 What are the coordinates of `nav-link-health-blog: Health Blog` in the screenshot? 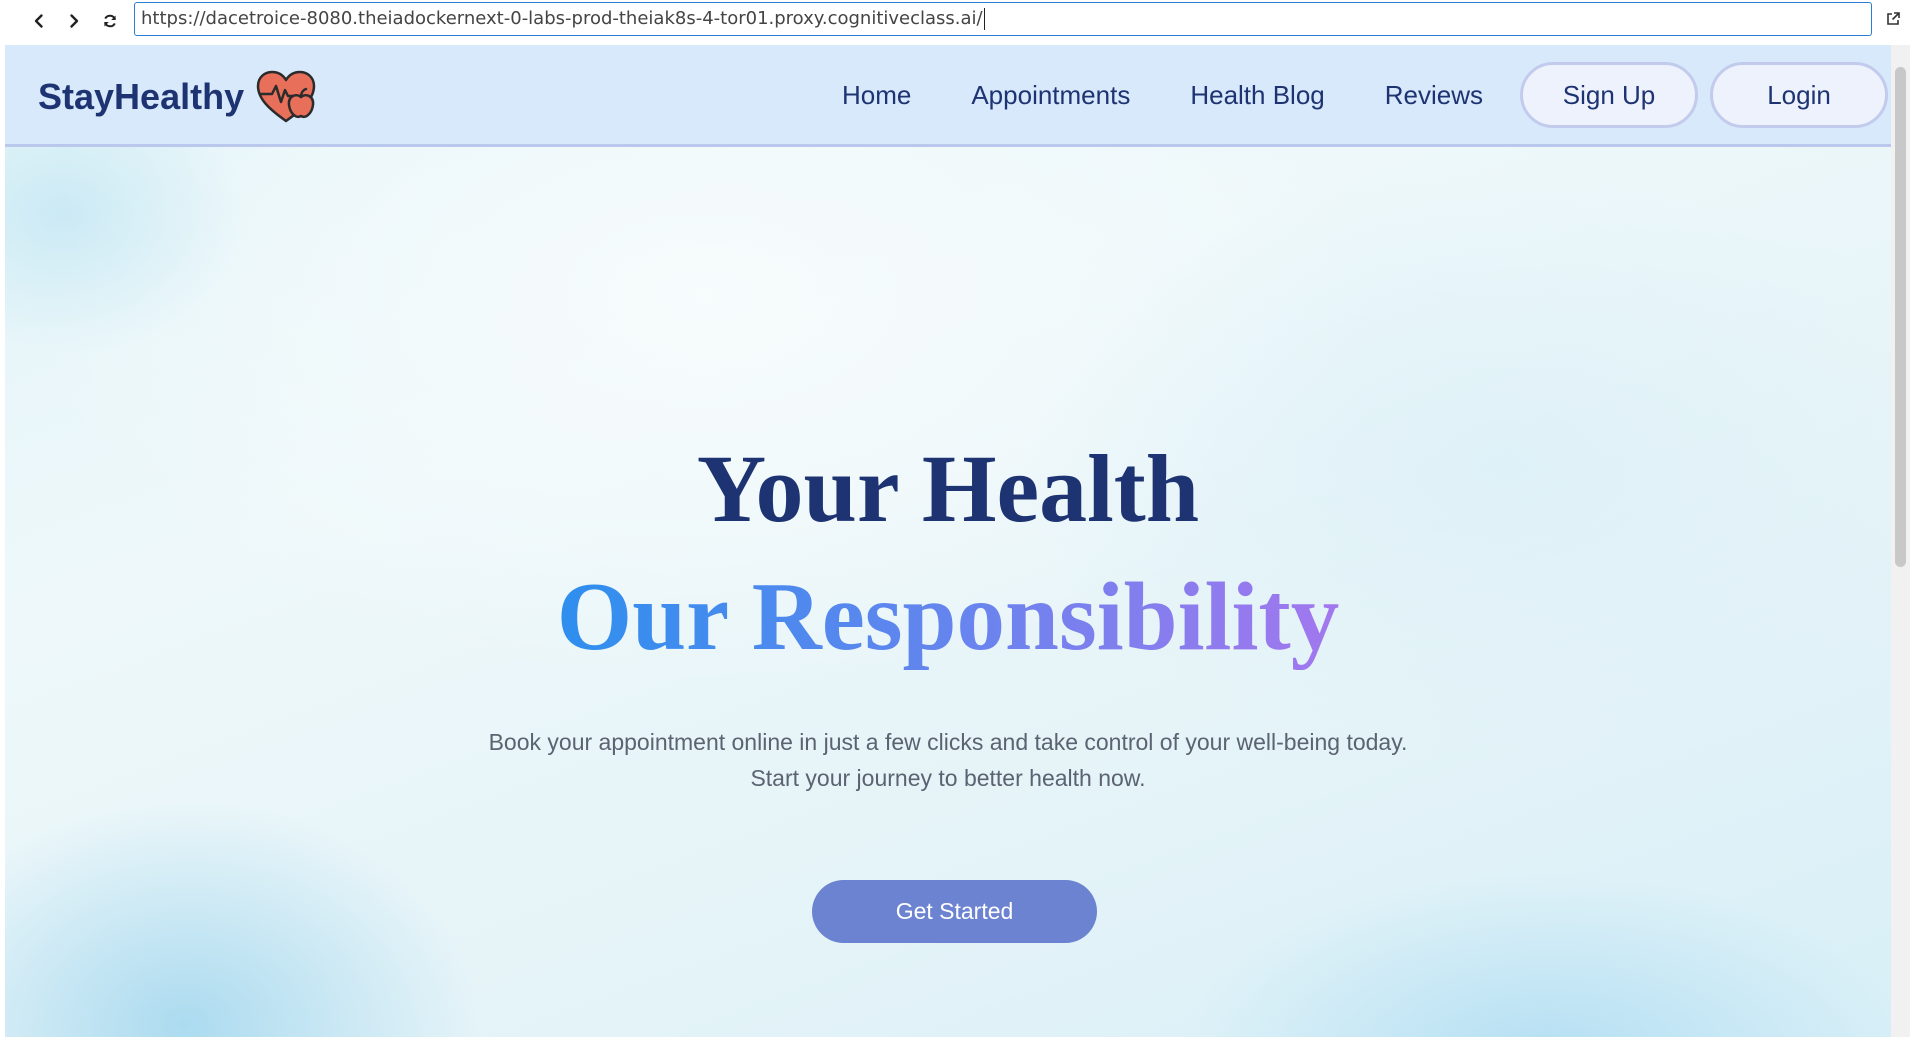 It's located at (1257, 95).